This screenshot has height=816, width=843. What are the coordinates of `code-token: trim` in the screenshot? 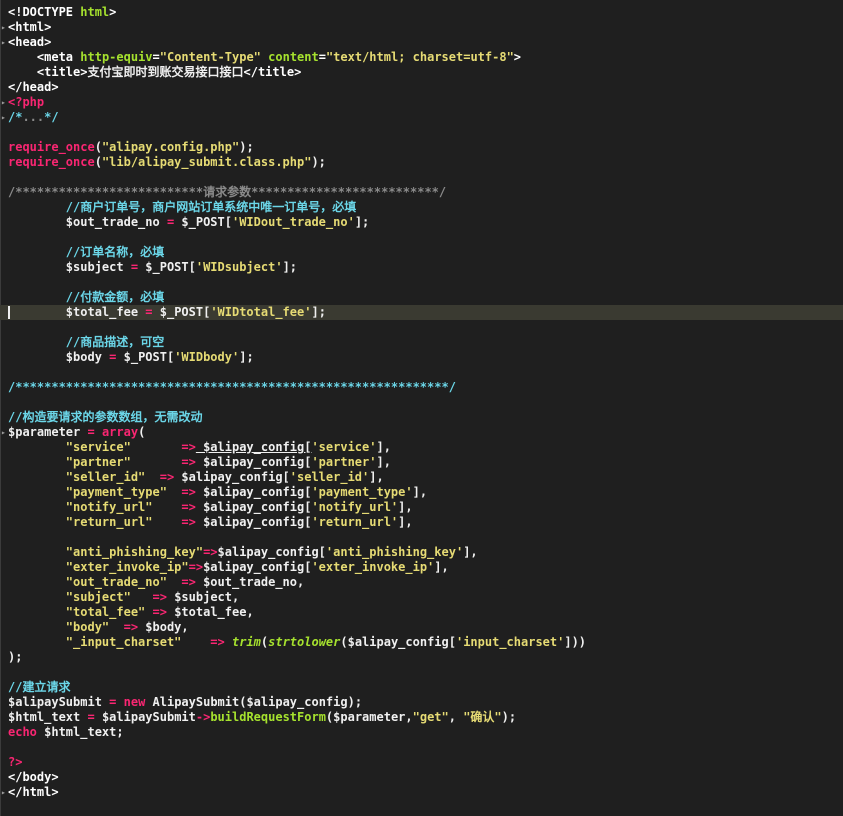 It's located at (246, 642).